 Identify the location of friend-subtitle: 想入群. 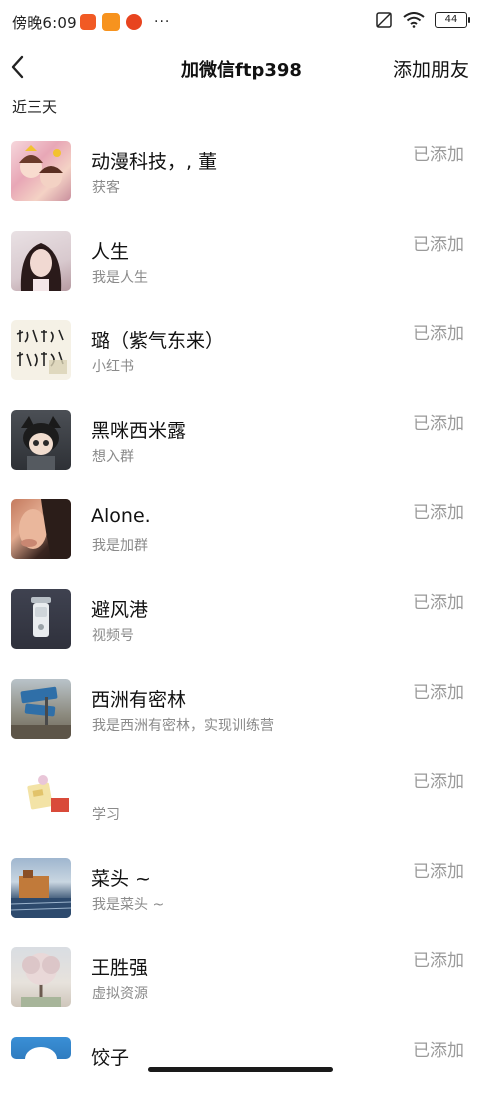
(113, 456).